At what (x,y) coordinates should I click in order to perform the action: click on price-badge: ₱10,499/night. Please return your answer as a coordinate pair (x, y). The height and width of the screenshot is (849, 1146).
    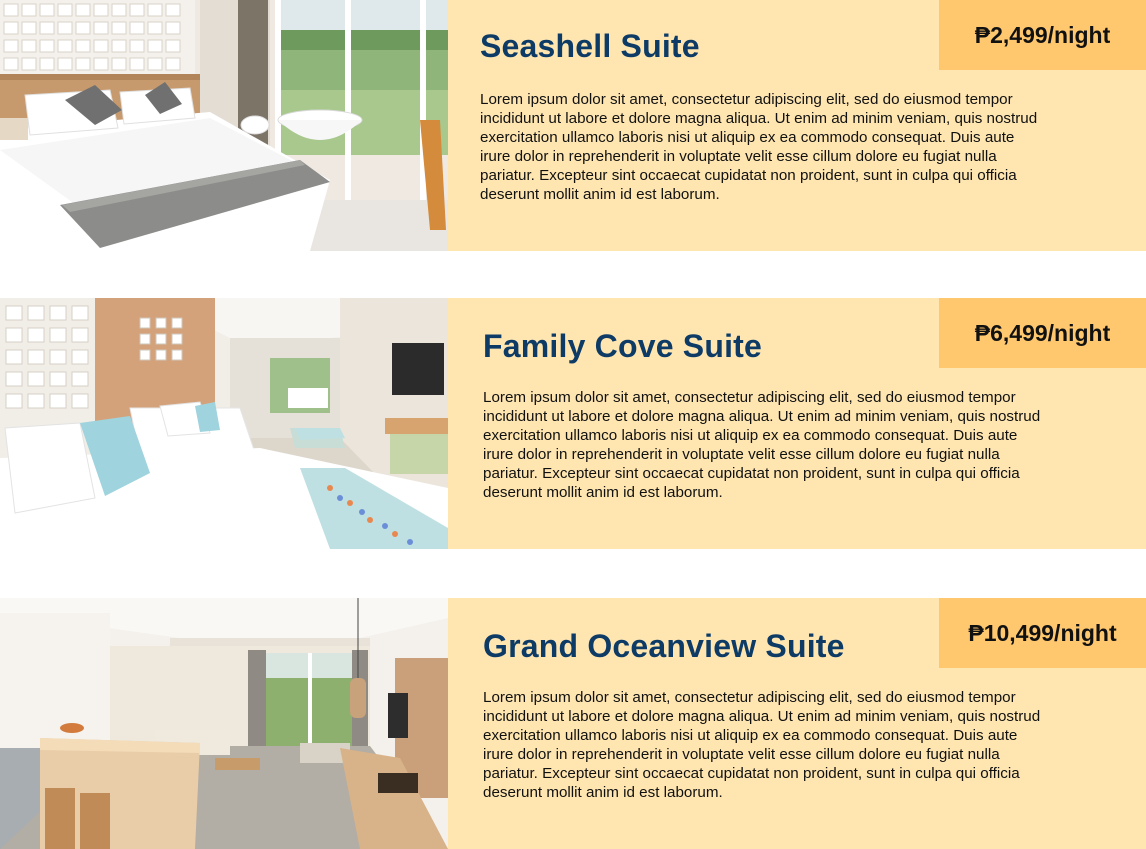
    Looking at the image, I should click on (1042, 633).